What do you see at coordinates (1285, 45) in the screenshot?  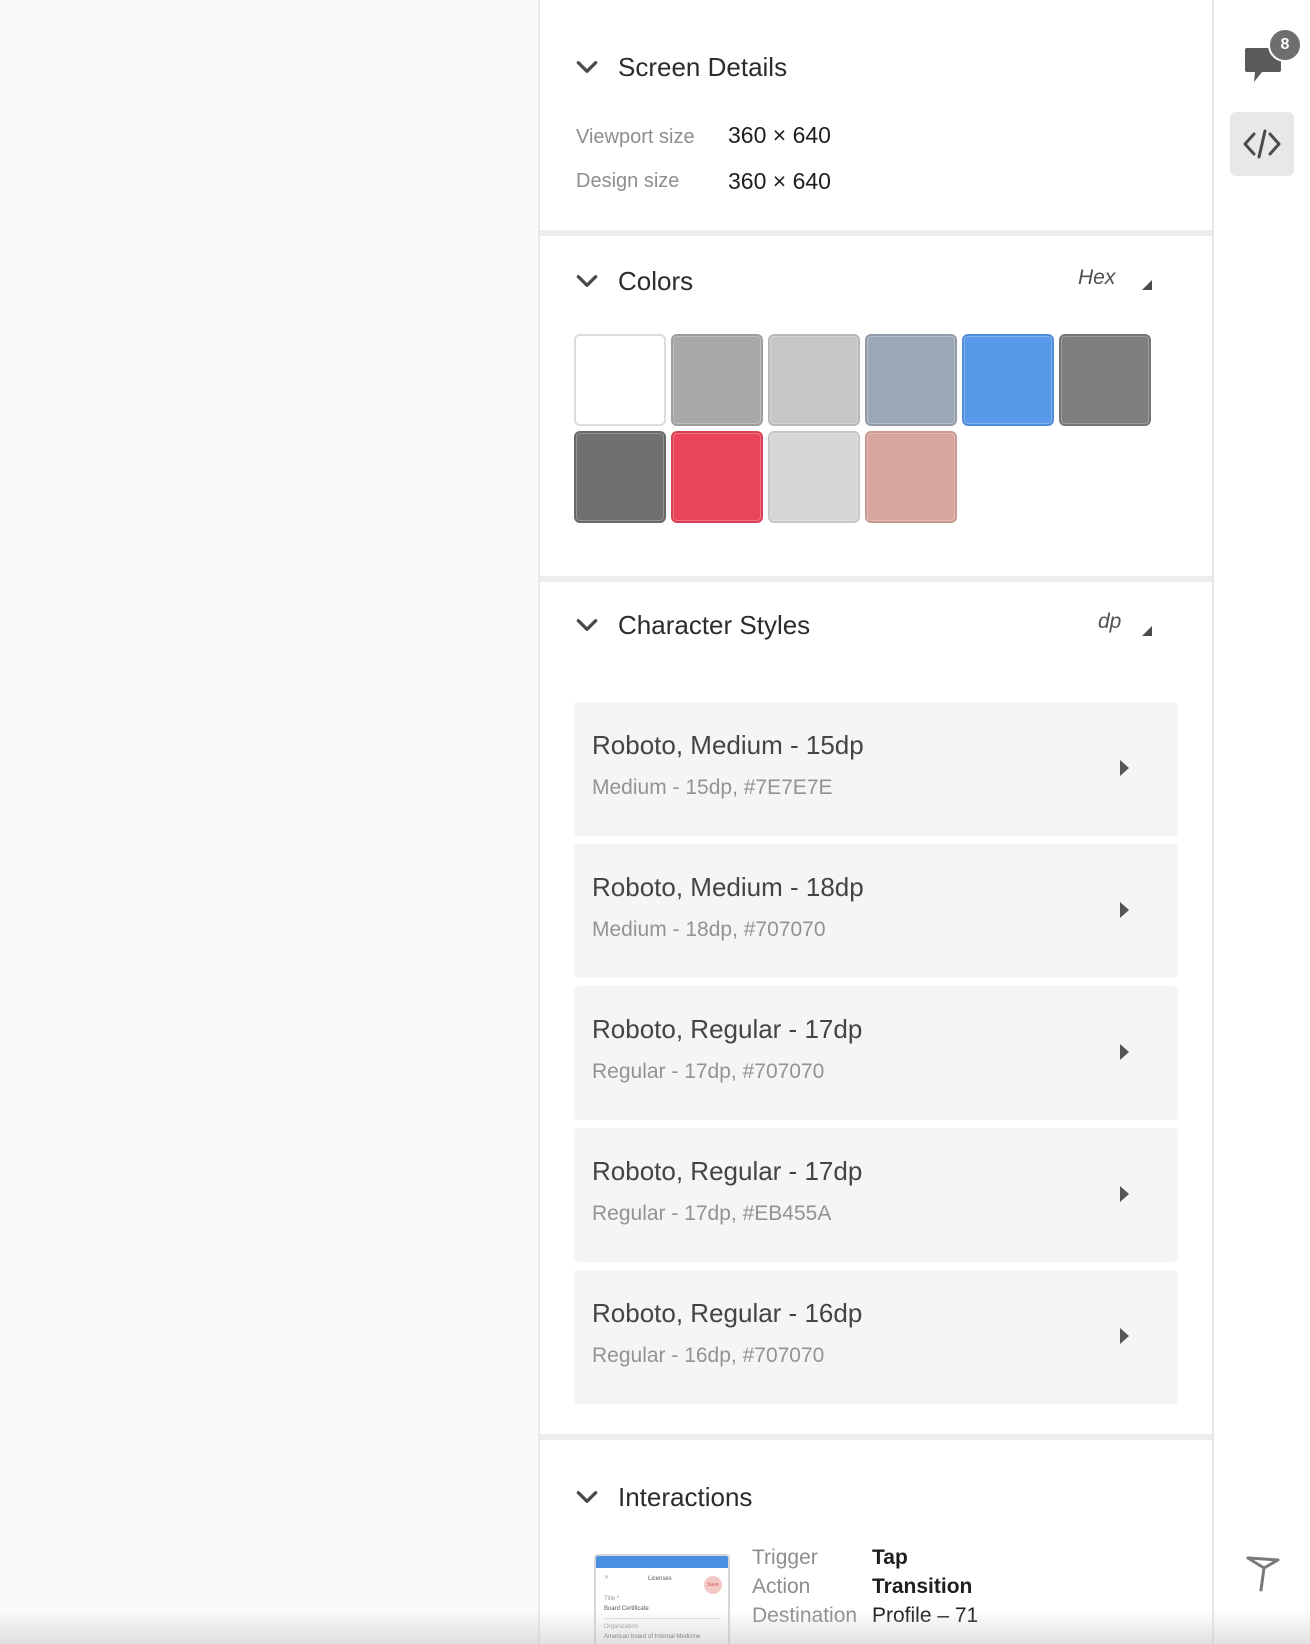 I see `comment-count-badge: 8` at bounding box center [1285, 45].